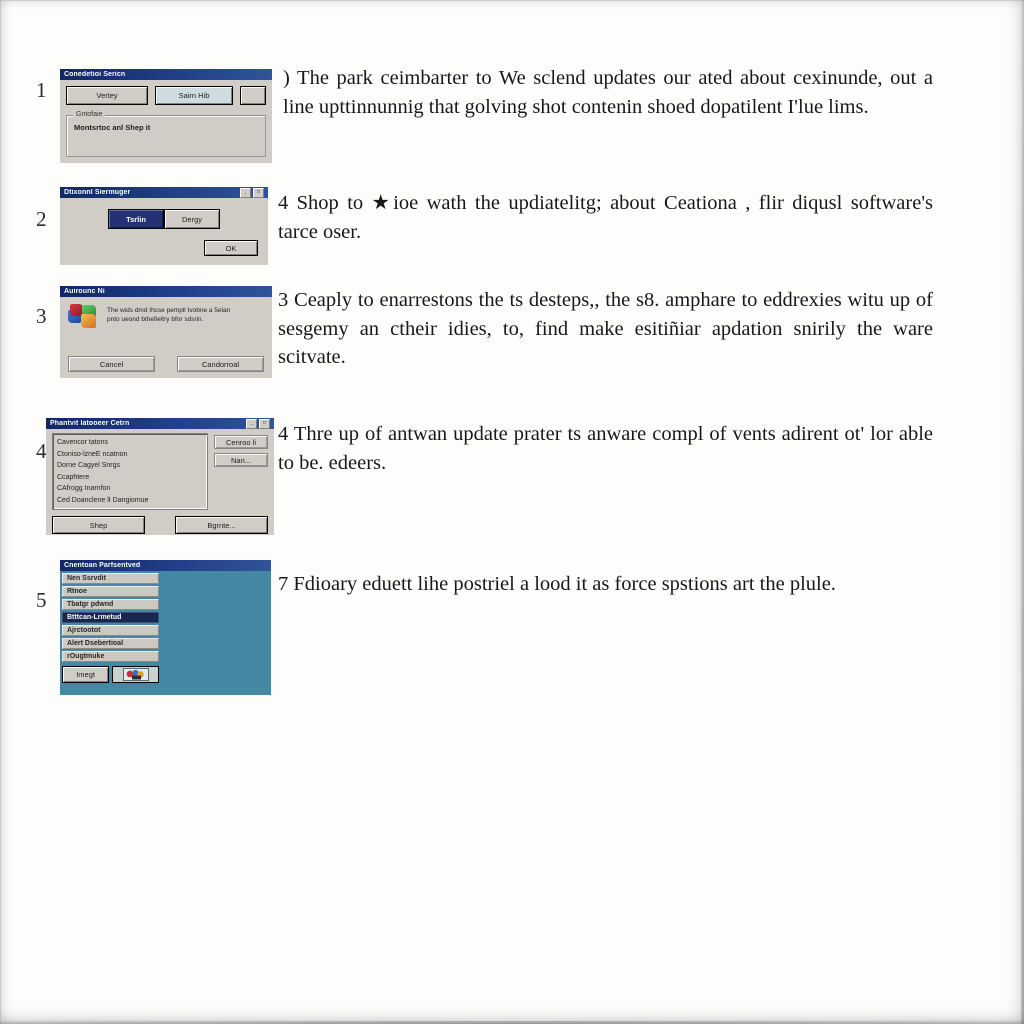 The height and width of the screenshot is (1024, 1024). Describe the element at coordinates (194, 95) in the screenshot. I see `dialog-button-scan: Sairn Hib` at that location.